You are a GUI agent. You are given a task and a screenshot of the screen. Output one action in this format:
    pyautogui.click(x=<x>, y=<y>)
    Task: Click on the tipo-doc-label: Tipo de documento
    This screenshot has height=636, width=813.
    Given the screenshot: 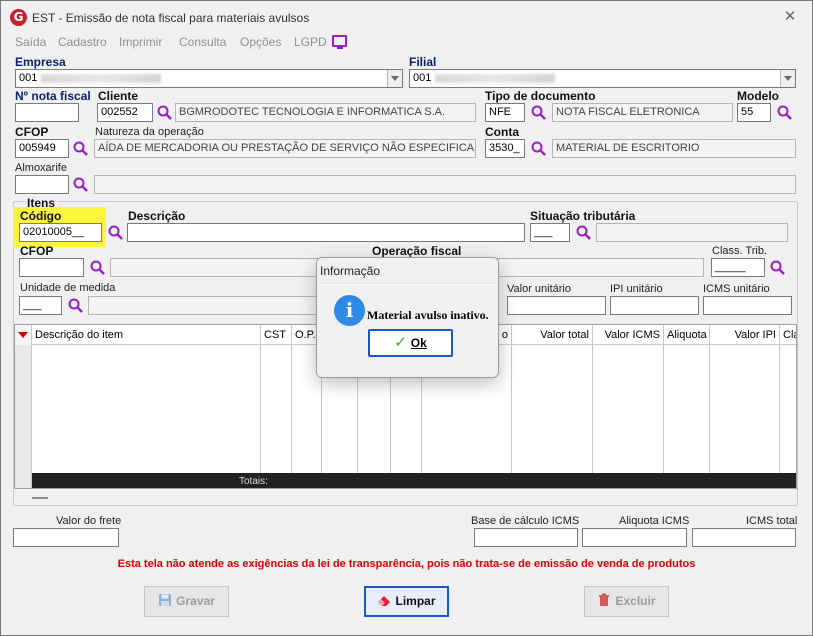 What is the action you would take?
    pyautogui.click(x=540, y=96)
    